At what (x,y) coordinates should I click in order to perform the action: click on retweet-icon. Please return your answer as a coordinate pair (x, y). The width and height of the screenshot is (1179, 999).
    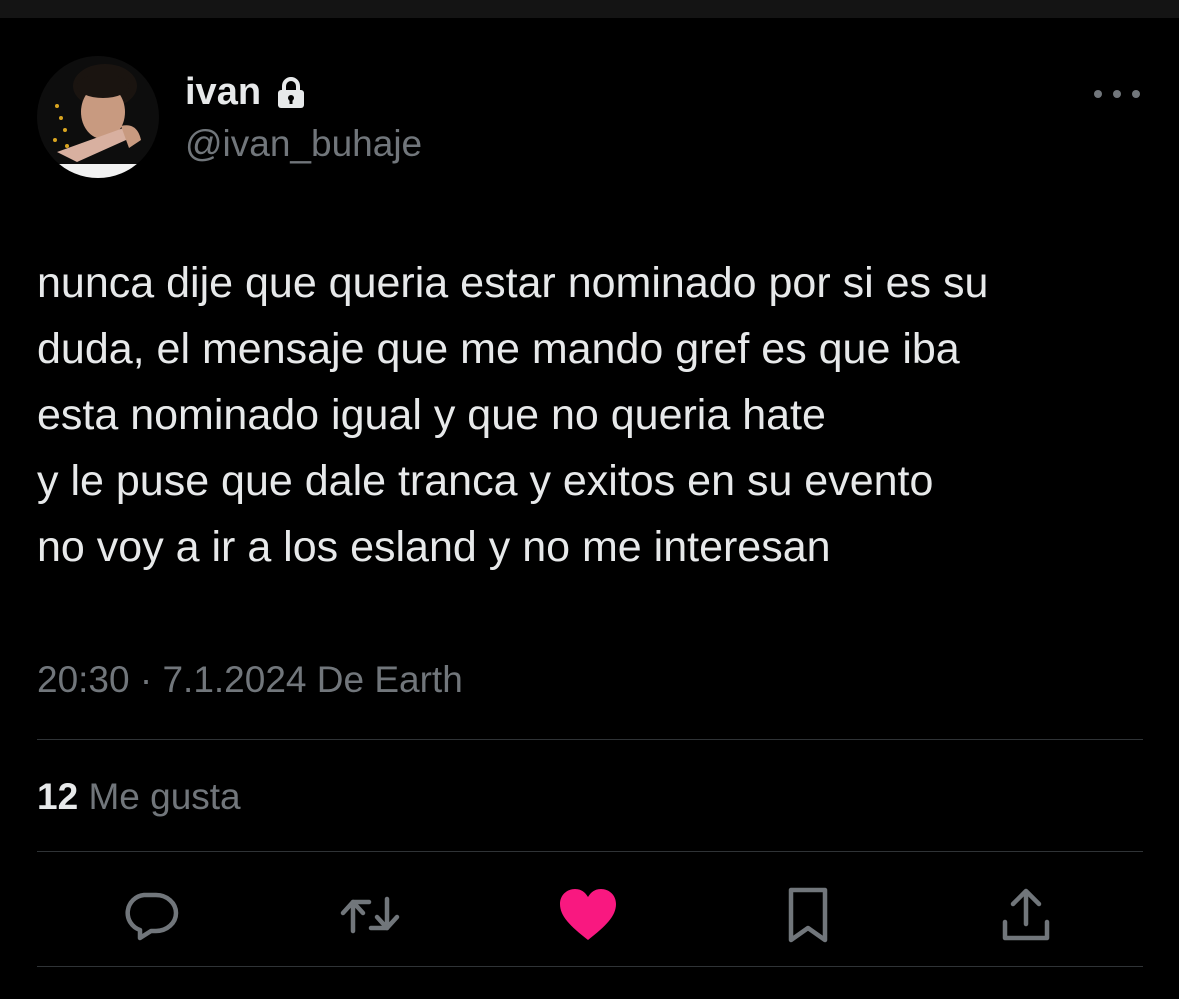
    Looking at the image, I should click on (370, 915).